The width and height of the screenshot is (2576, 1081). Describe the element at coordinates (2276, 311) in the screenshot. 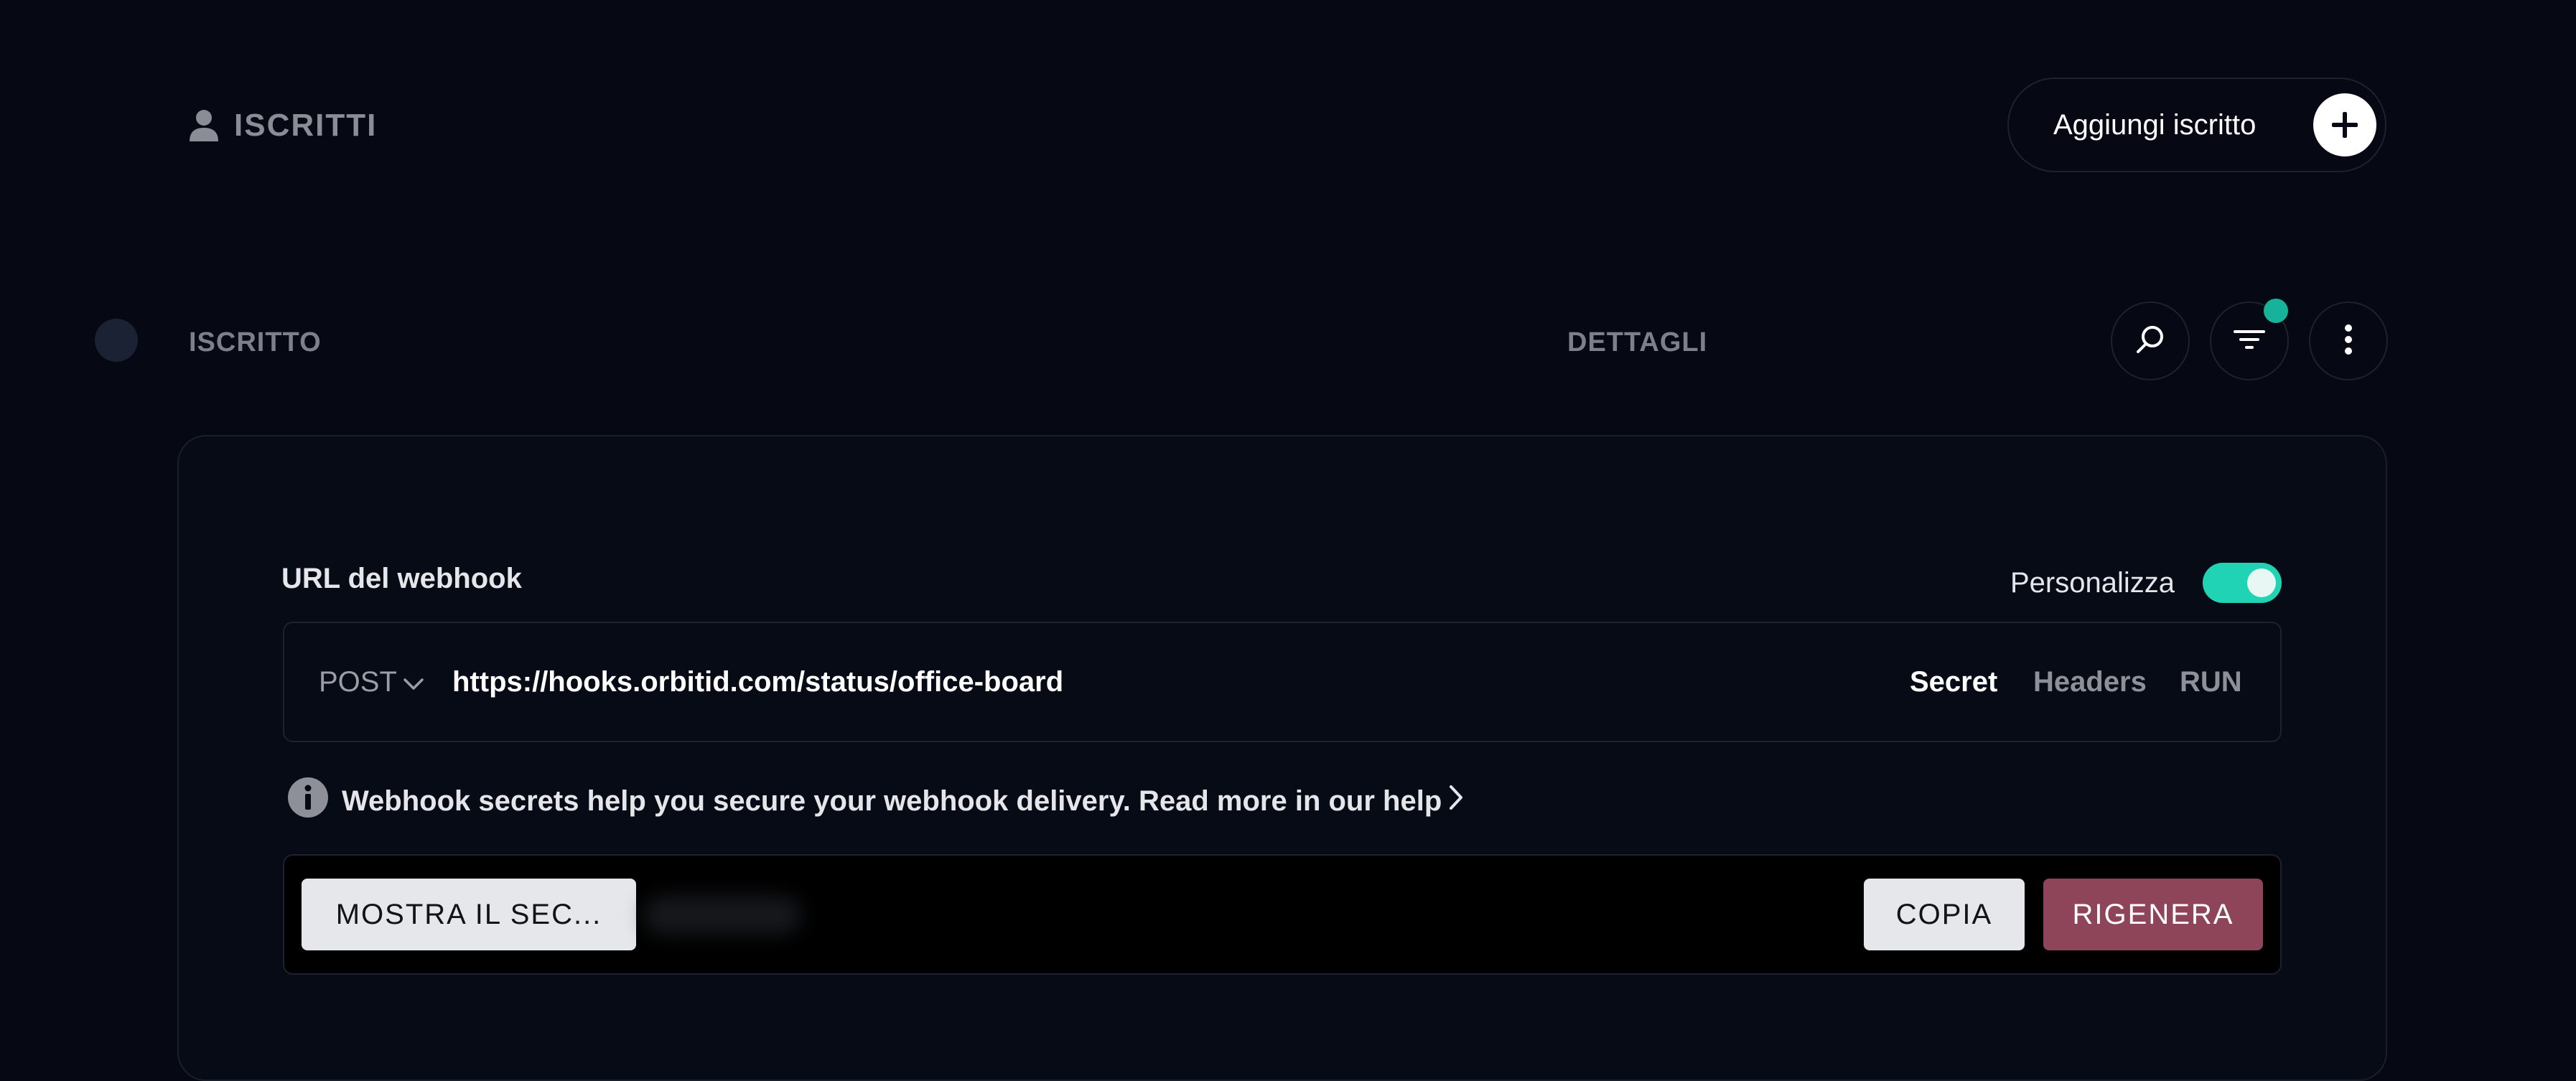

I see `filter-active-badge` at that location.